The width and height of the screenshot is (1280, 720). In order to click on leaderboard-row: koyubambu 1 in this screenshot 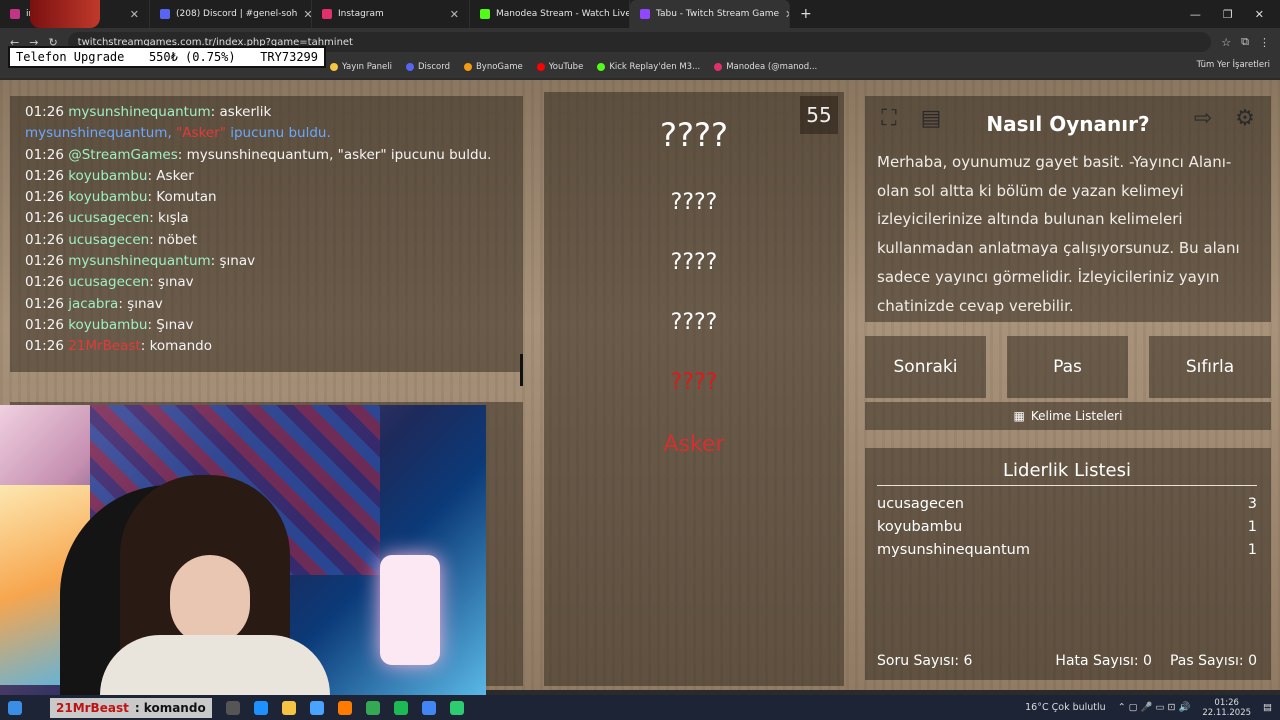, I will do `click(1067, 527)`.